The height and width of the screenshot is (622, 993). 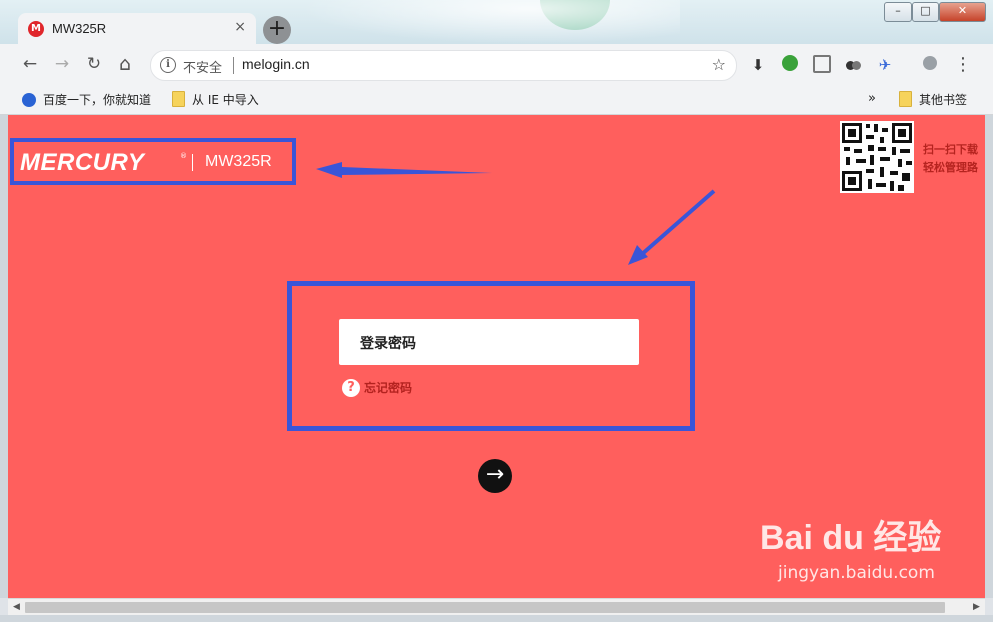 I want to click on bookmark-import-ie: 从 IE 中导入, so click(x=215, y=99).